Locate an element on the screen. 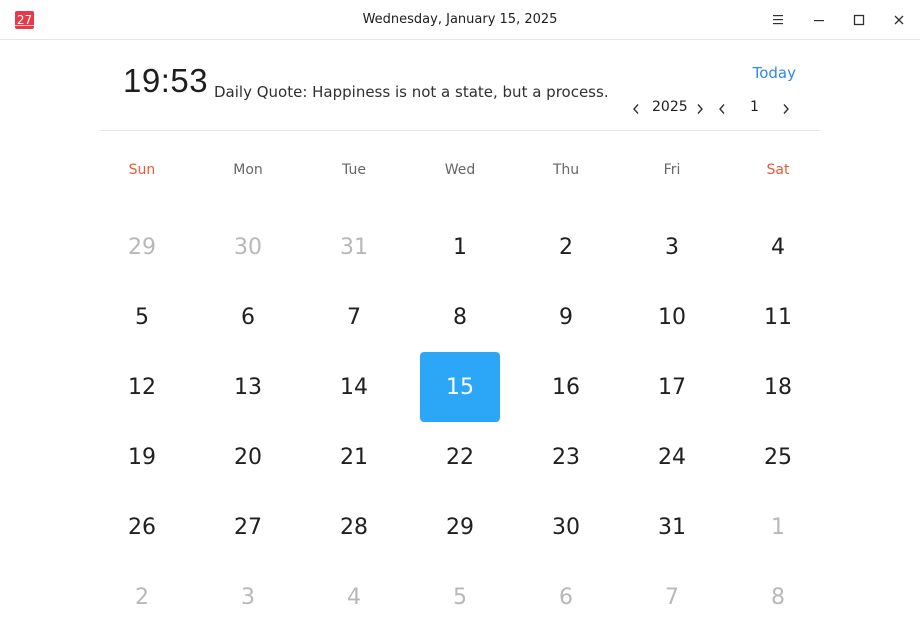  minimize-icon is located at coordinates (819, 21).